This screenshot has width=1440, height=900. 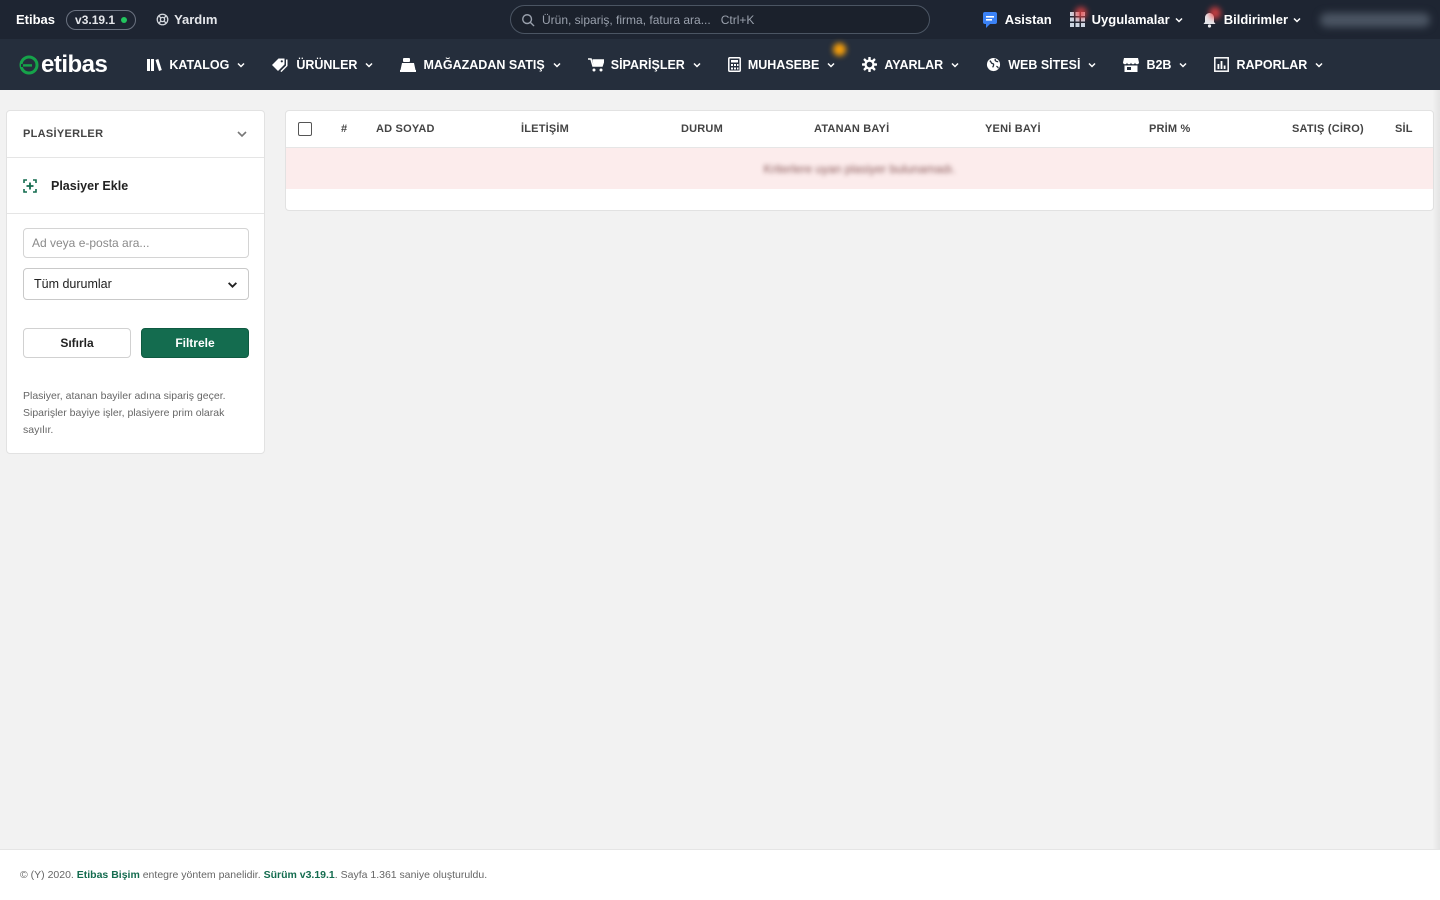 I want to click on col-commission: PRİM %, so click(x=1170, y=129).